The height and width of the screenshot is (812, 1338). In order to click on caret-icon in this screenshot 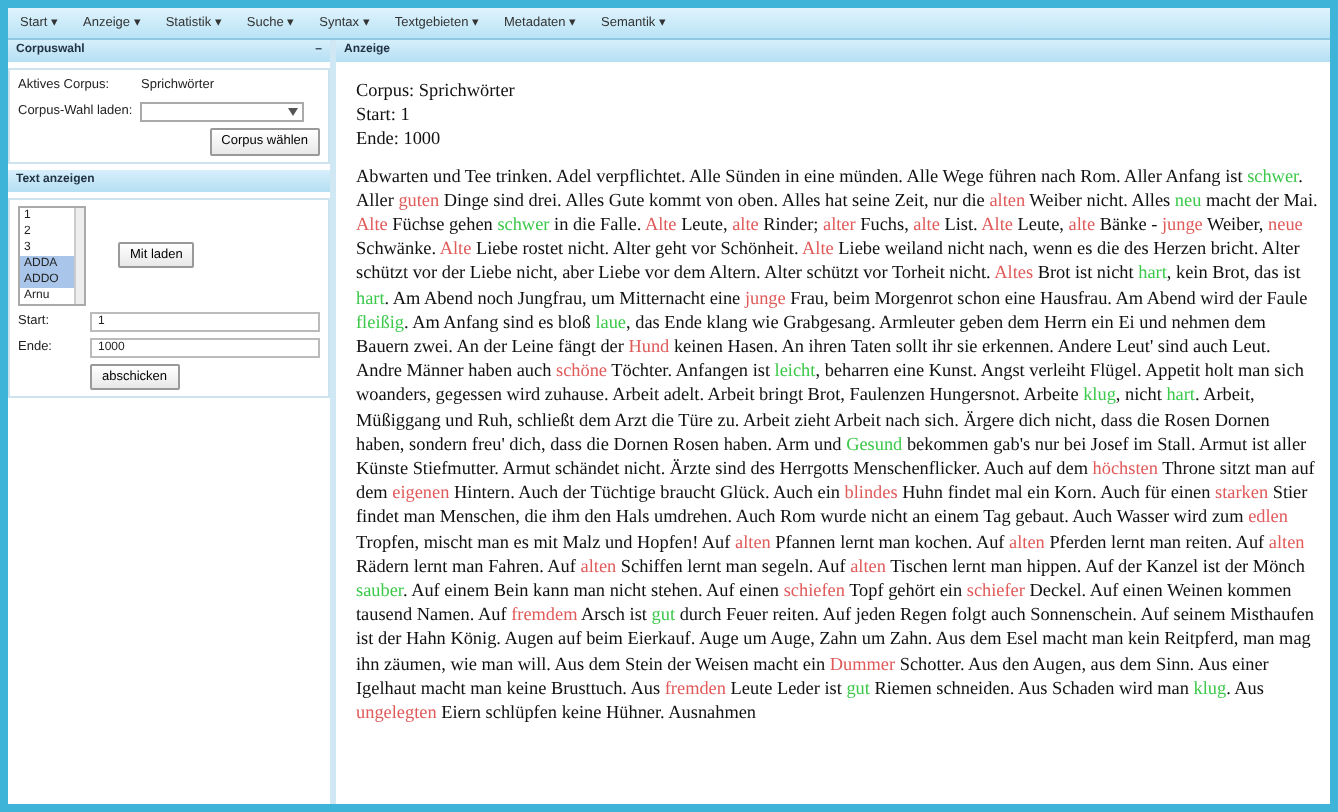, I will do `click(293, 111)`.